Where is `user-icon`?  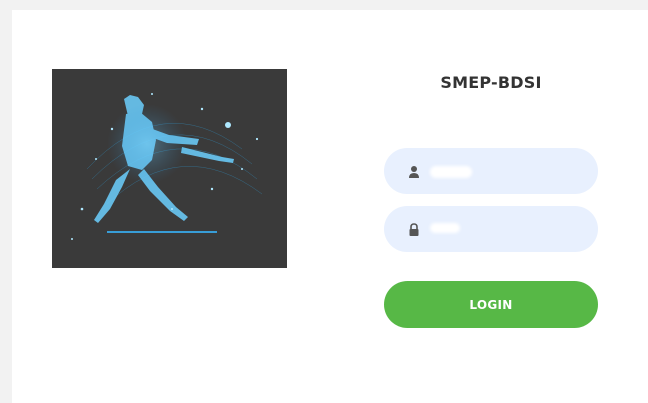
user-icon is located at coordinates (414, 171).